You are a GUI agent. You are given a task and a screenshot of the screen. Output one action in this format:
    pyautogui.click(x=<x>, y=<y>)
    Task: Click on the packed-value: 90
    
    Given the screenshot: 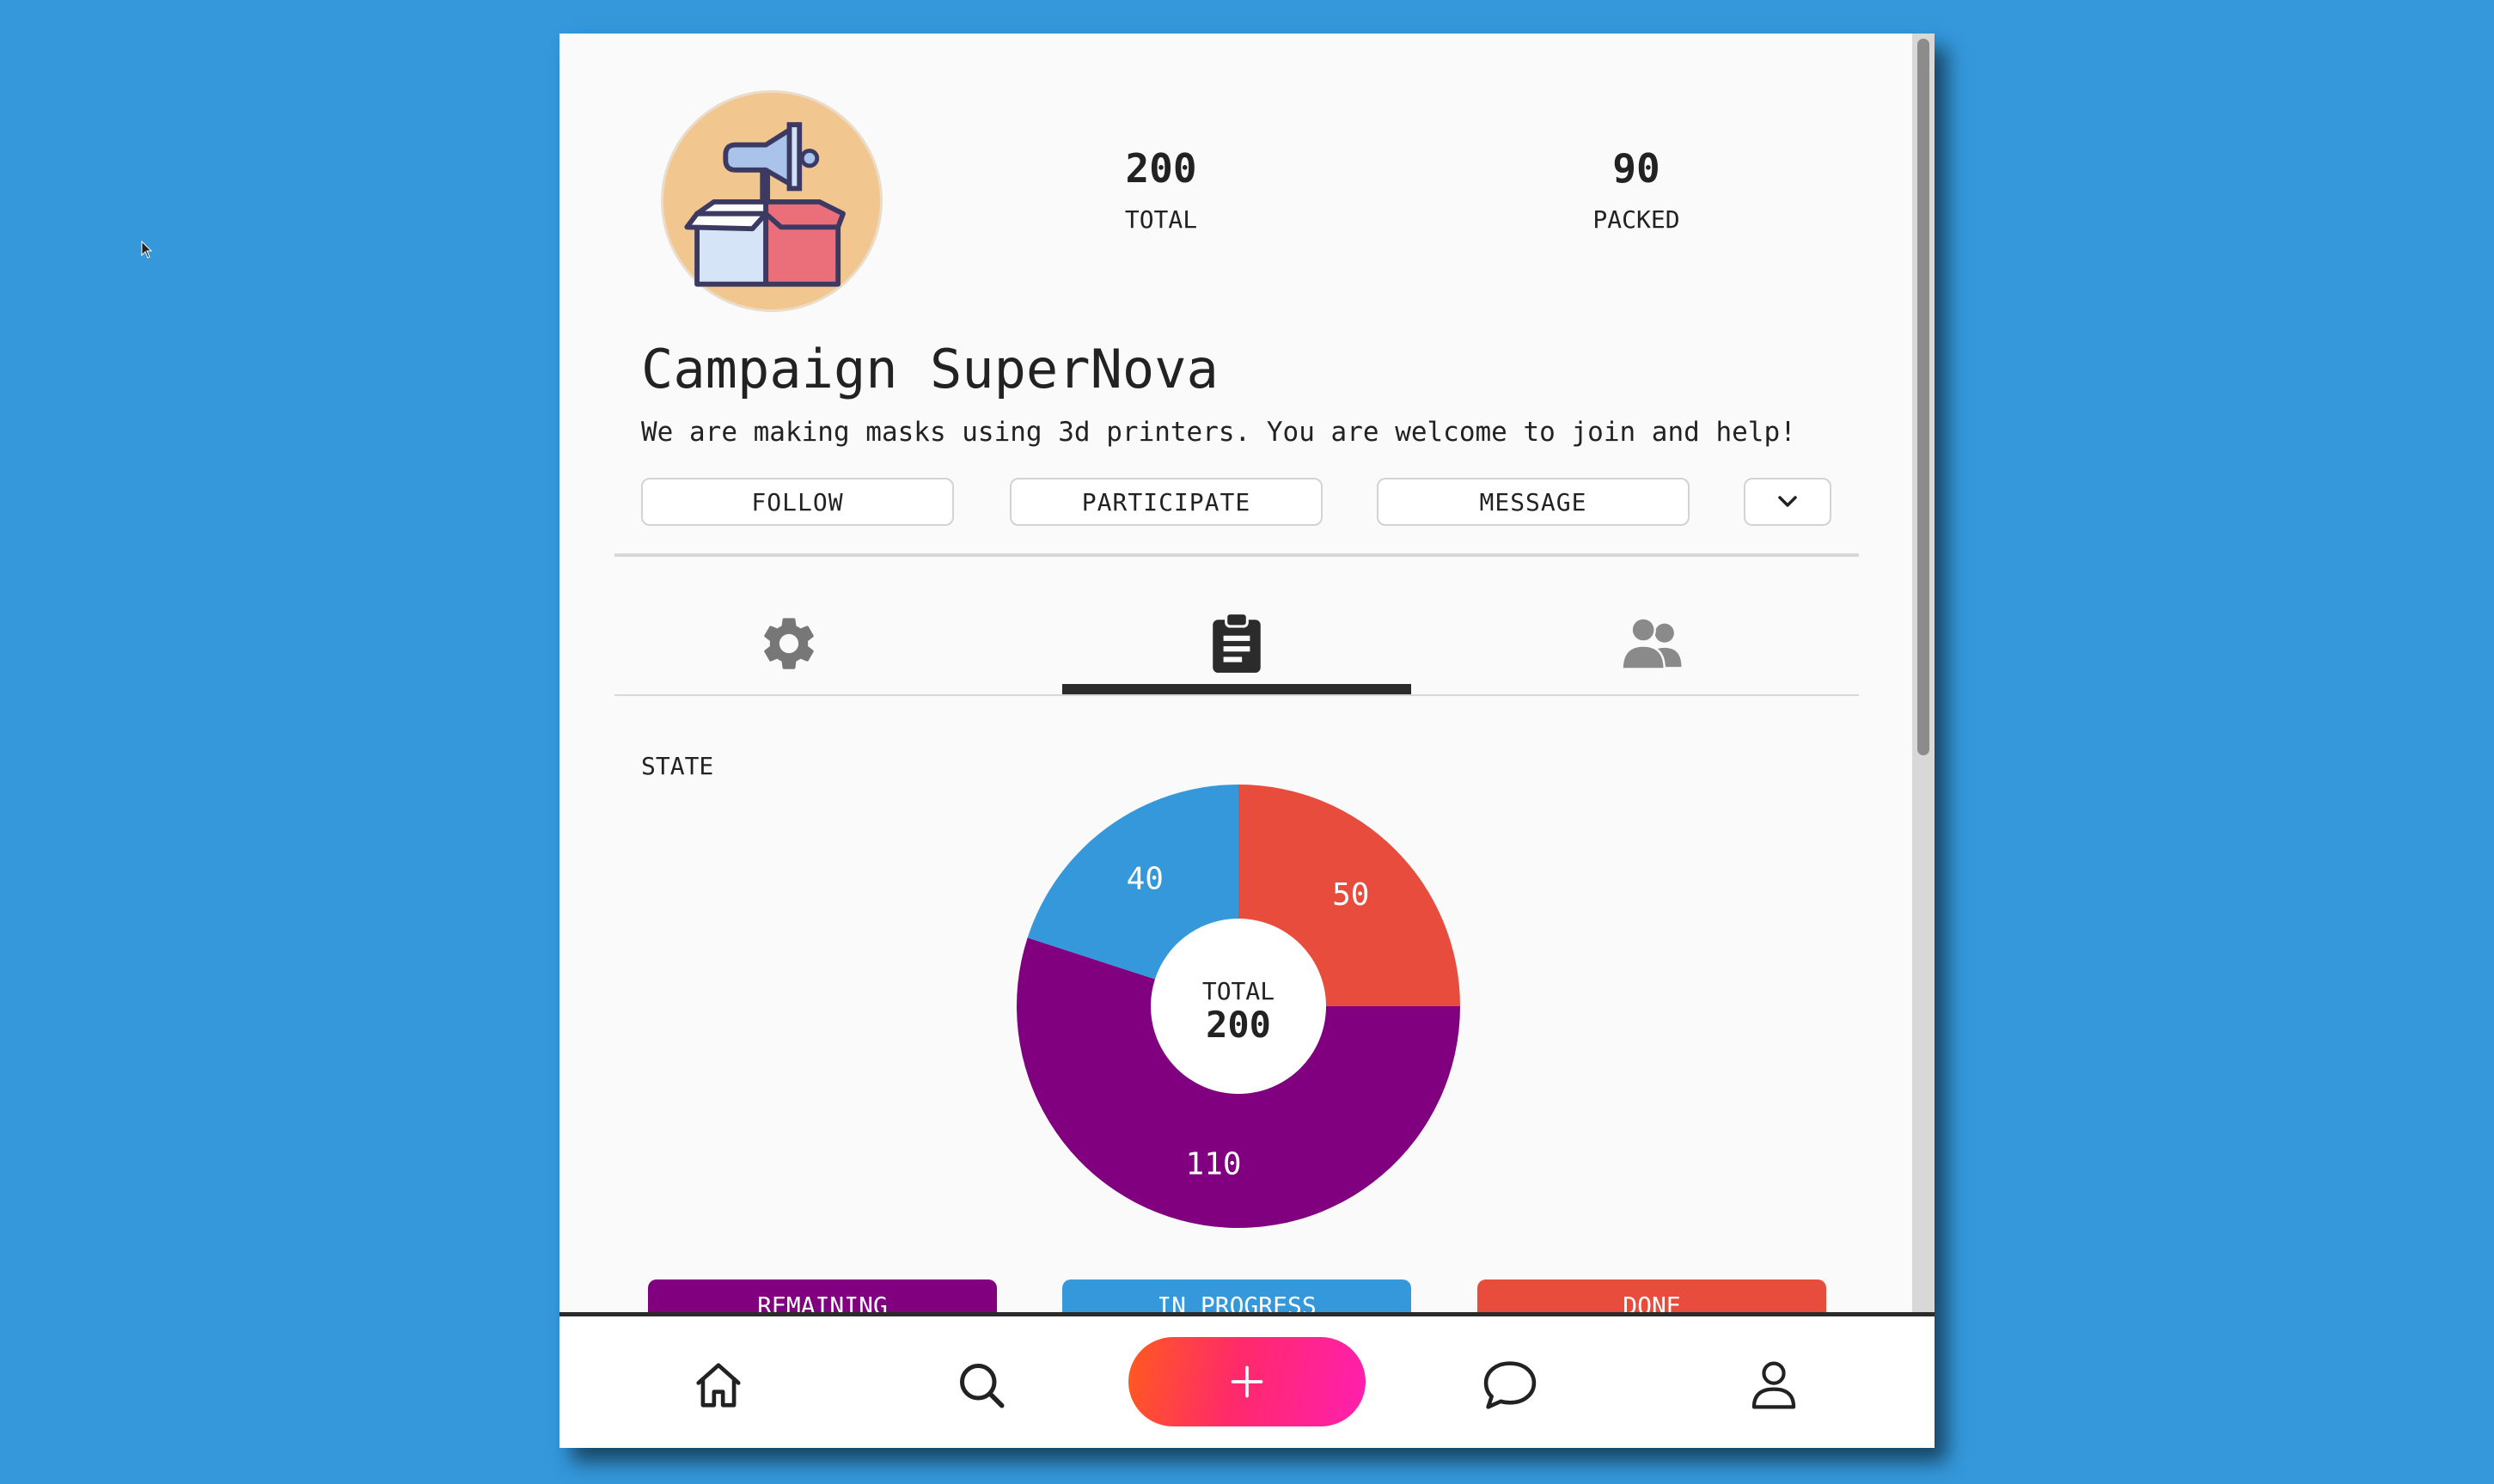 What is the action you would take?
    pyautogui.click(x=1636, y=168)
    